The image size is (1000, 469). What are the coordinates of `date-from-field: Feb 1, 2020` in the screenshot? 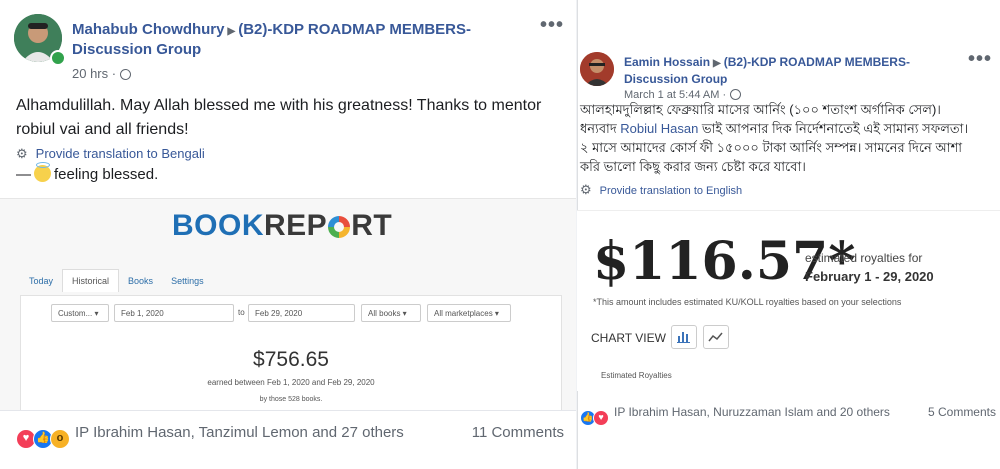 It's located at (174, 313).